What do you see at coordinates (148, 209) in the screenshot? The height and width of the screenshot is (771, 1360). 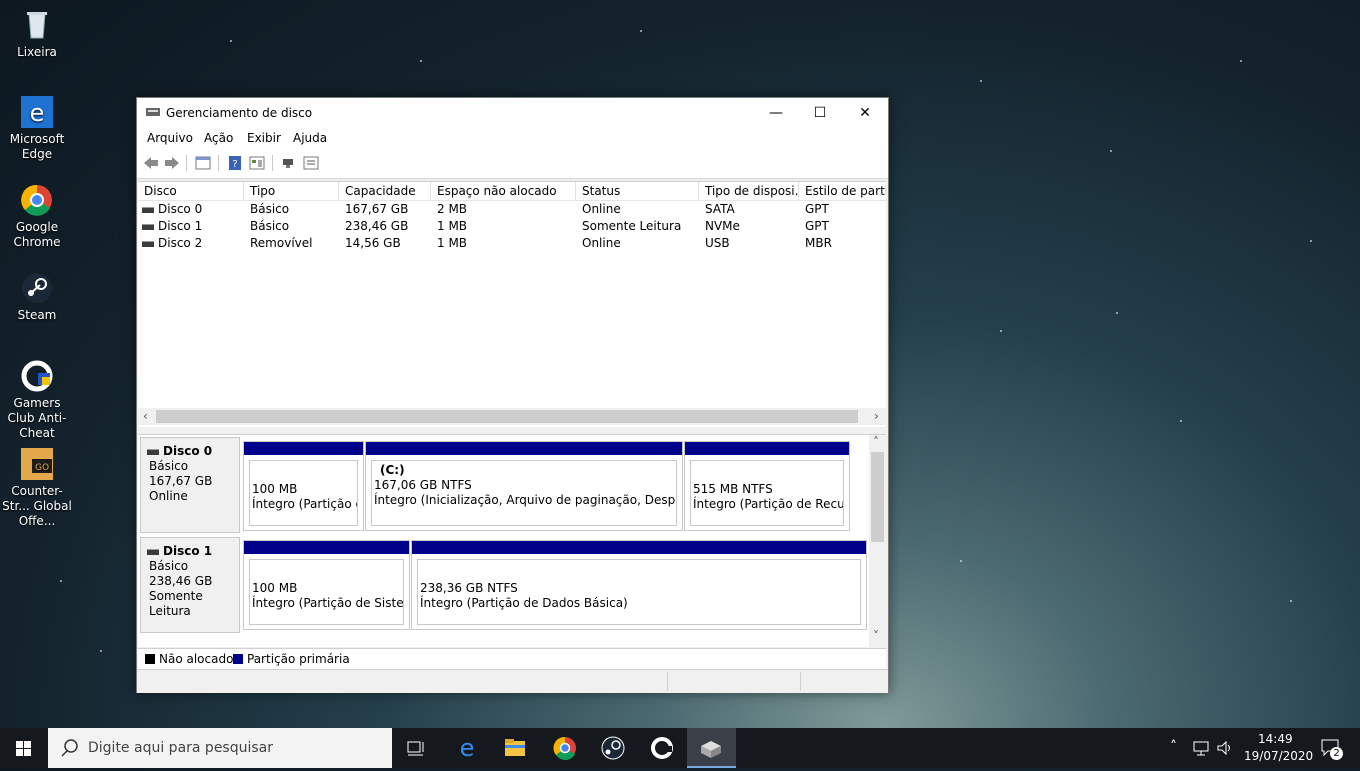 I see `disk-icon` at bounding box center [148, 209].